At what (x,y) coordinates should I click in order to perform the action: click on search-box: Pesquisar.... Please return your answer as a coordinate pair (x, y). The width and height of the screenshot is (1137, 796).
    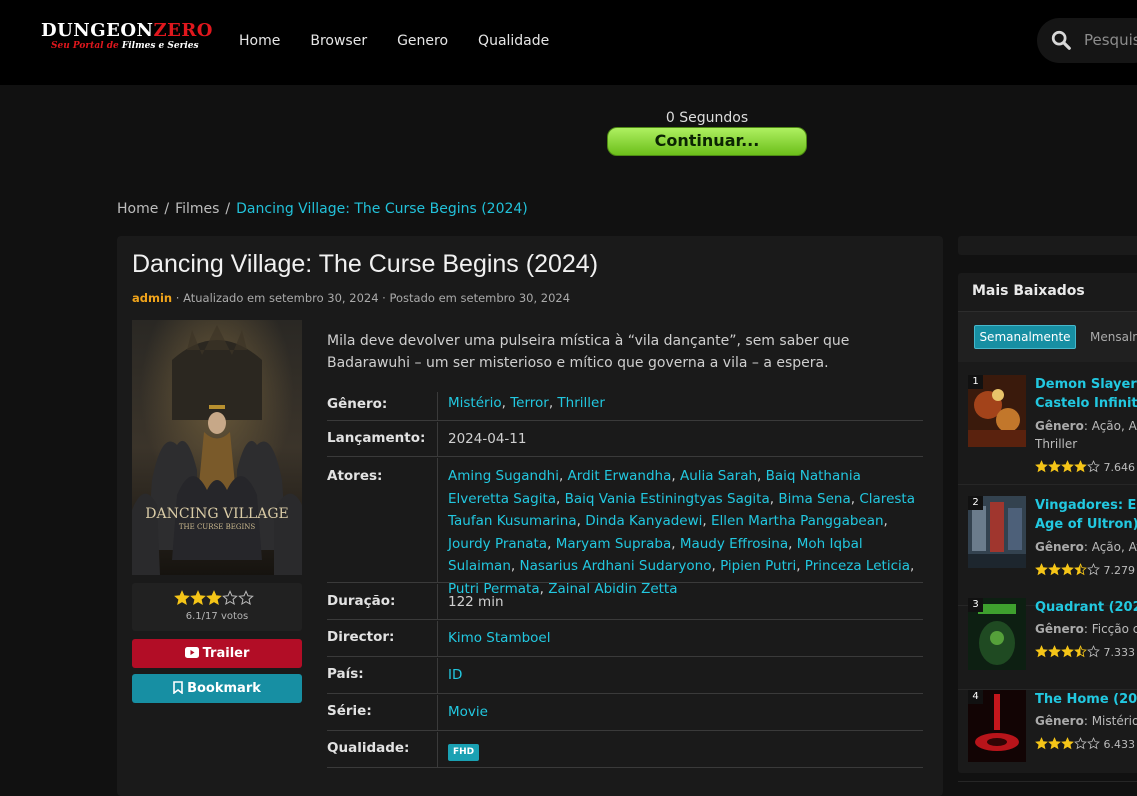
    Looking at the image, I should click on (1087, 40).